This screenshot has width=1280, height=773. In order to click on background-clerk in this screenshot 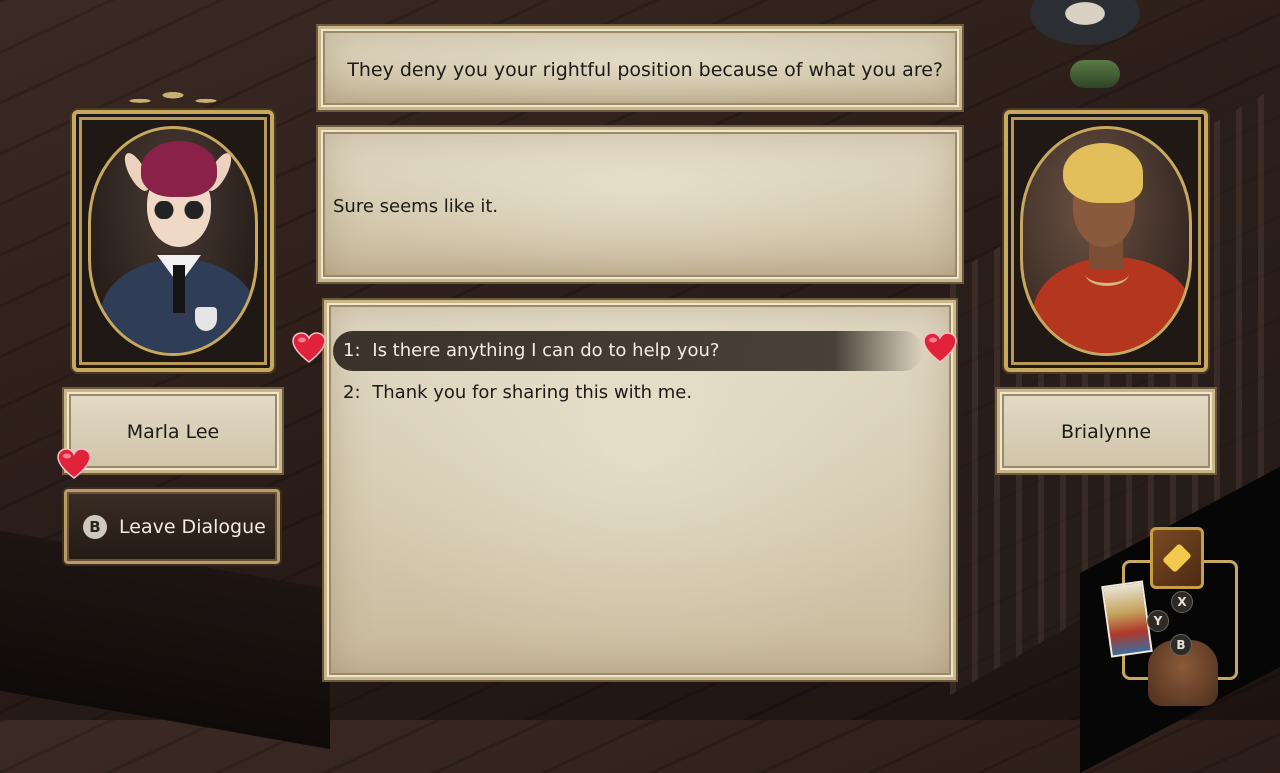, I will do `click(1085, 22)`.